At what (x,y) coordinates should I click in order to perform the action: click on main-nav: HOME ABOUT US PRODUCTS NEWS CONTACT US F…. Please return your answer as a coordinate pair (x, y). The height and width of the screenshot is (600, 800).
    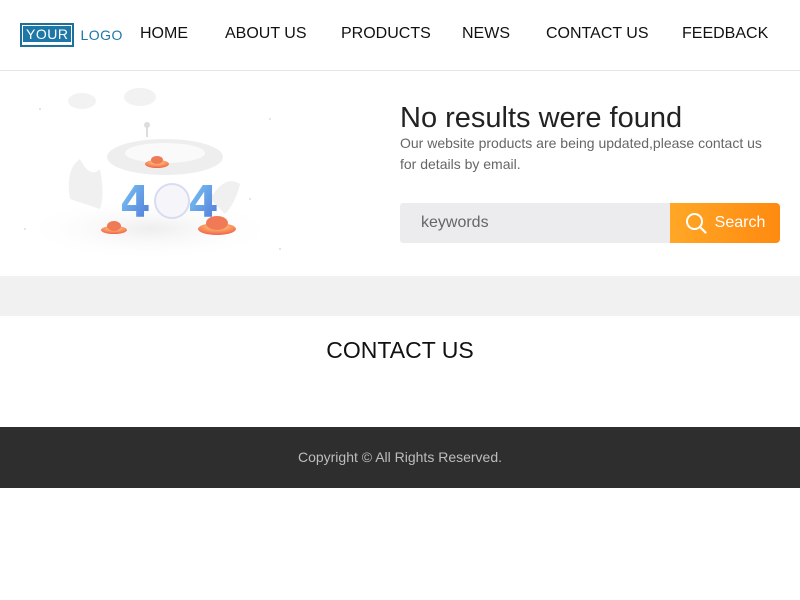
    Looking at the image, I should click on (400, 35).